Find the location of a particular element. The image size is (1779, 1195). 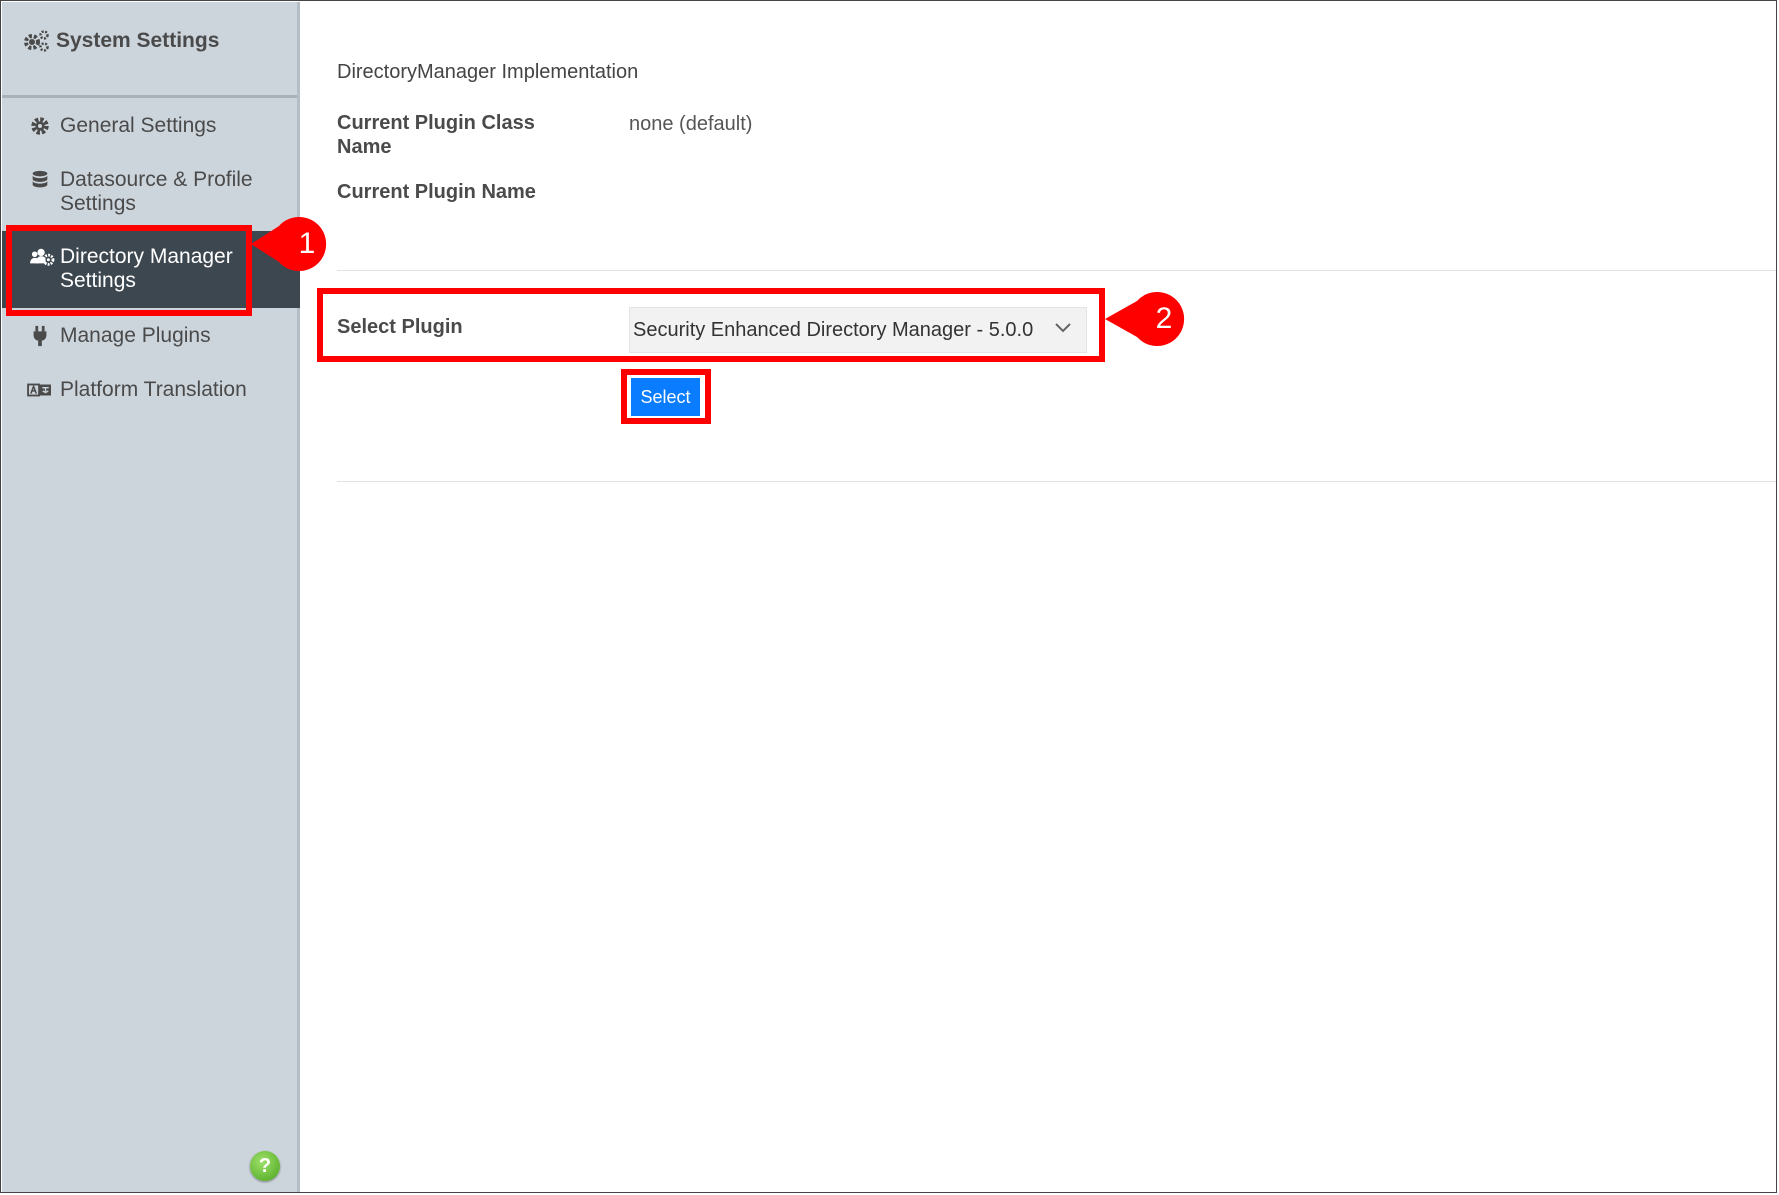

current-plugin-class-label: Current Plugin Class Name is located at coordinates (436, 135).